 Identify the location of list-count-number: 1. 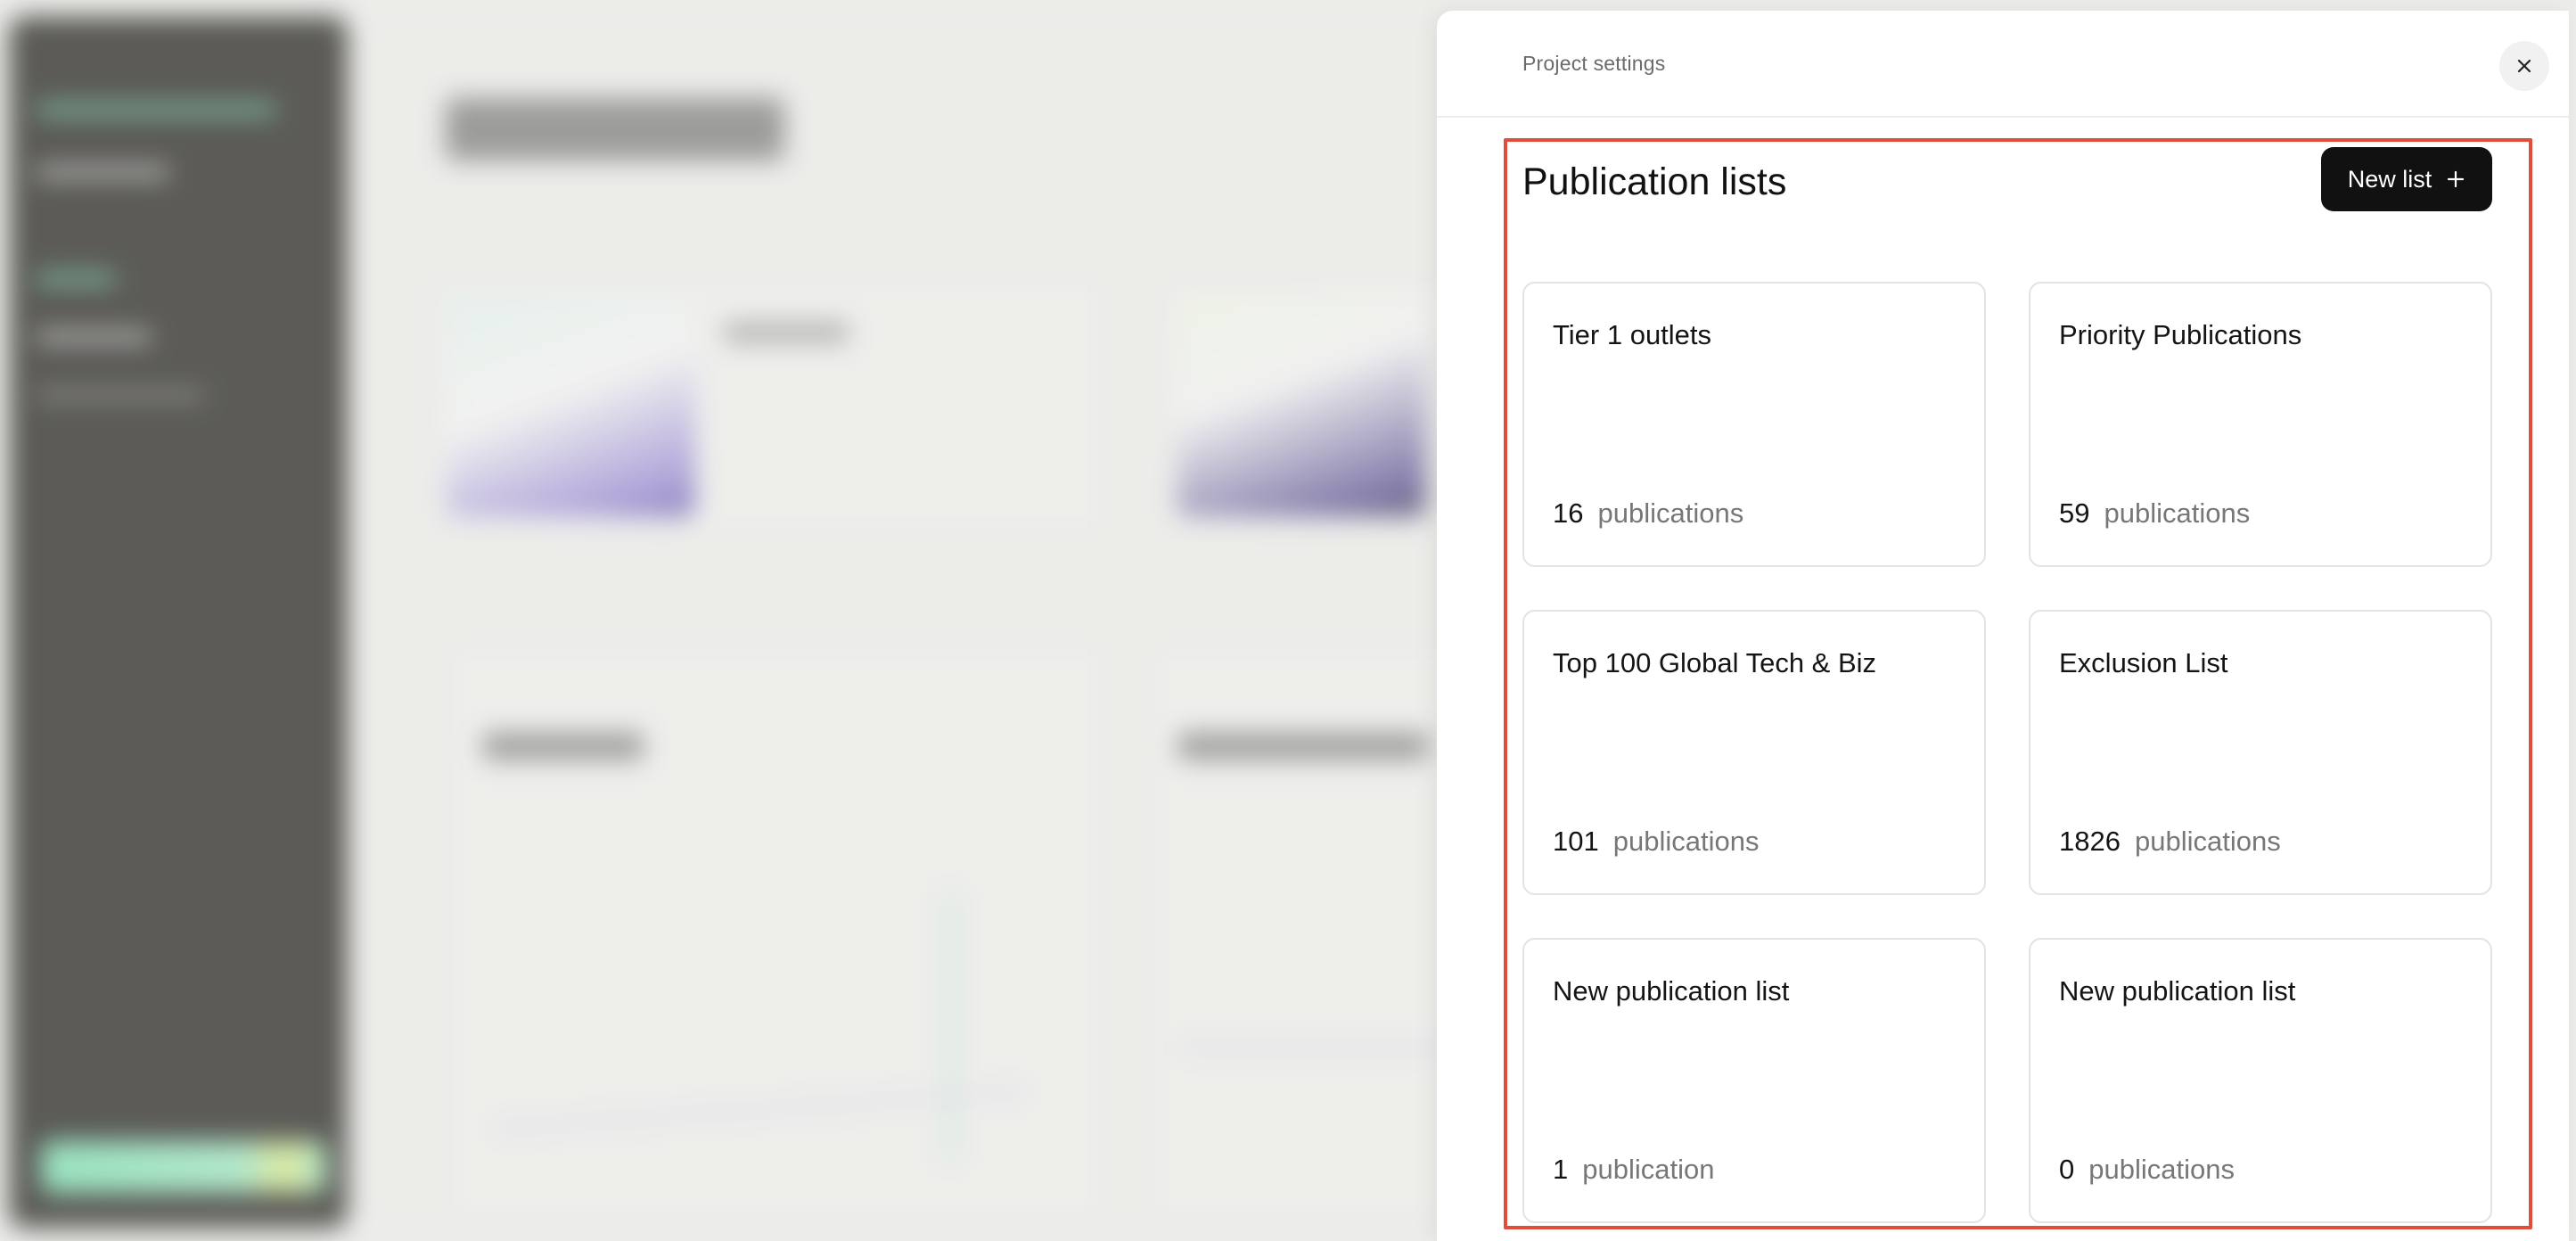
(1561, 1169).